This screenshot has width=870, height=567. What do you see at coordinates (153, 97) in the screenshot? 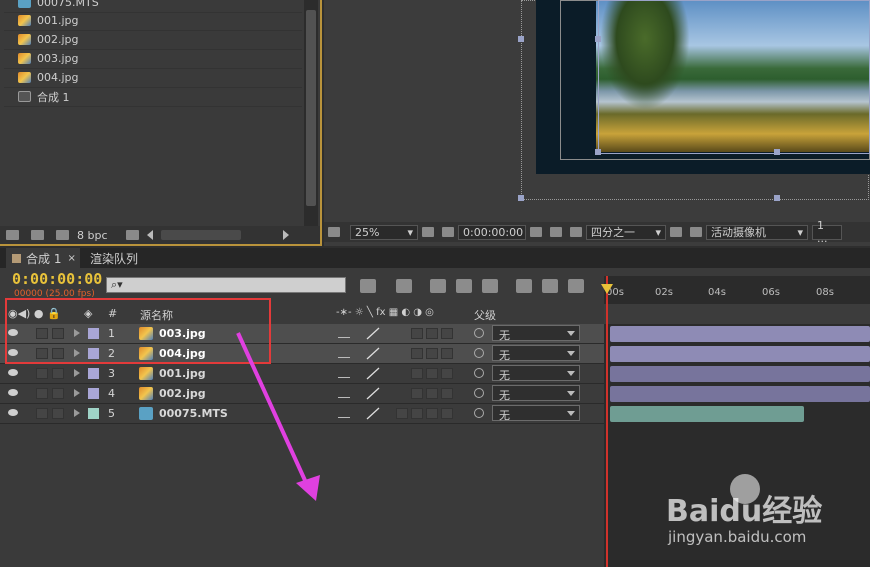
I see `project-item: 合成 1` at bounding box center [153, 97].